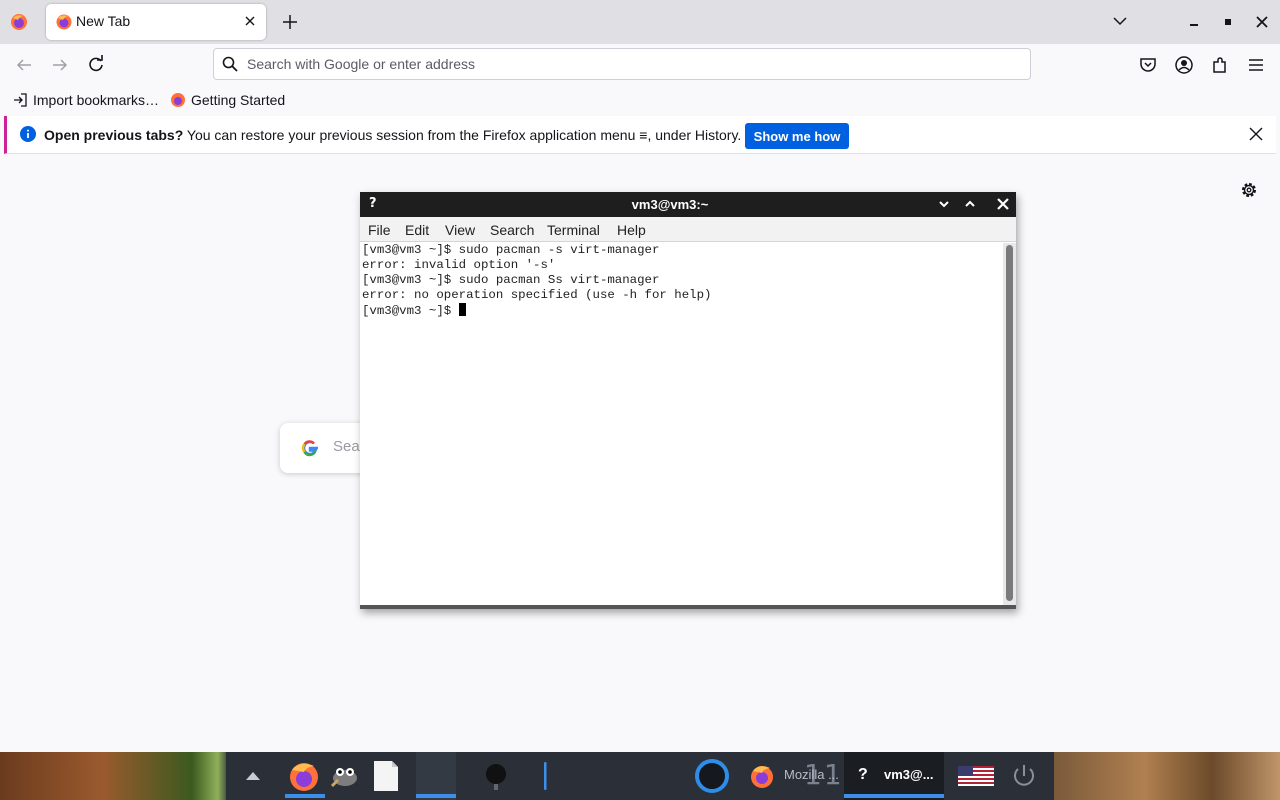  Describe the element at coordinates (410, 311) in the screenshot. I see `terminal-prompt: [vm3@vm3 ~]$` at that location.